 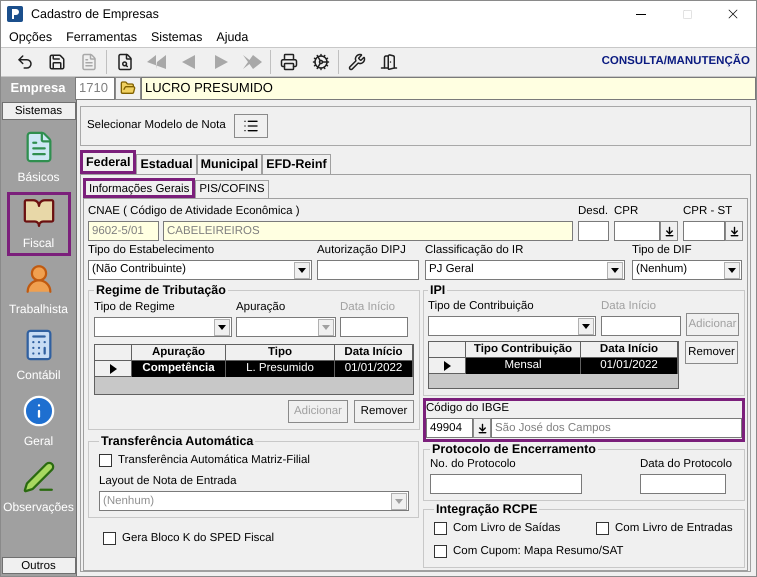 I want to click on table-cell: Competência, so click(x=179, y=369).